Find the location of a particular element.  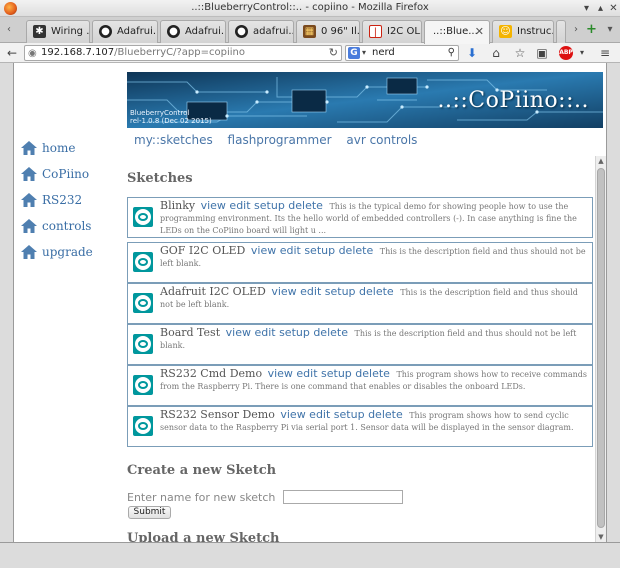

search-bar: G ▾ nerd ⚲ is located at coordinates (402, 53).